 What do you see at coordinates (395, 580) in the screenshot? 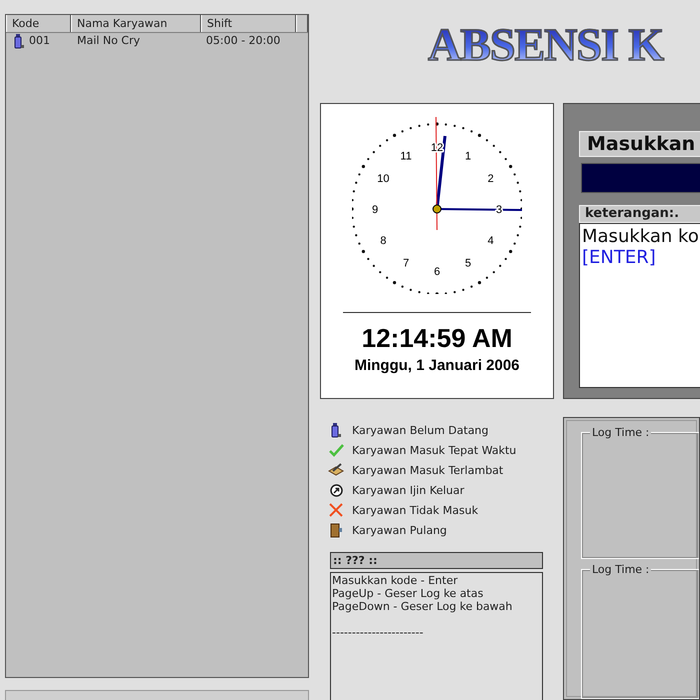
I see `help-line: Masukkan kode - Enter` at bounding box center [395, 580].